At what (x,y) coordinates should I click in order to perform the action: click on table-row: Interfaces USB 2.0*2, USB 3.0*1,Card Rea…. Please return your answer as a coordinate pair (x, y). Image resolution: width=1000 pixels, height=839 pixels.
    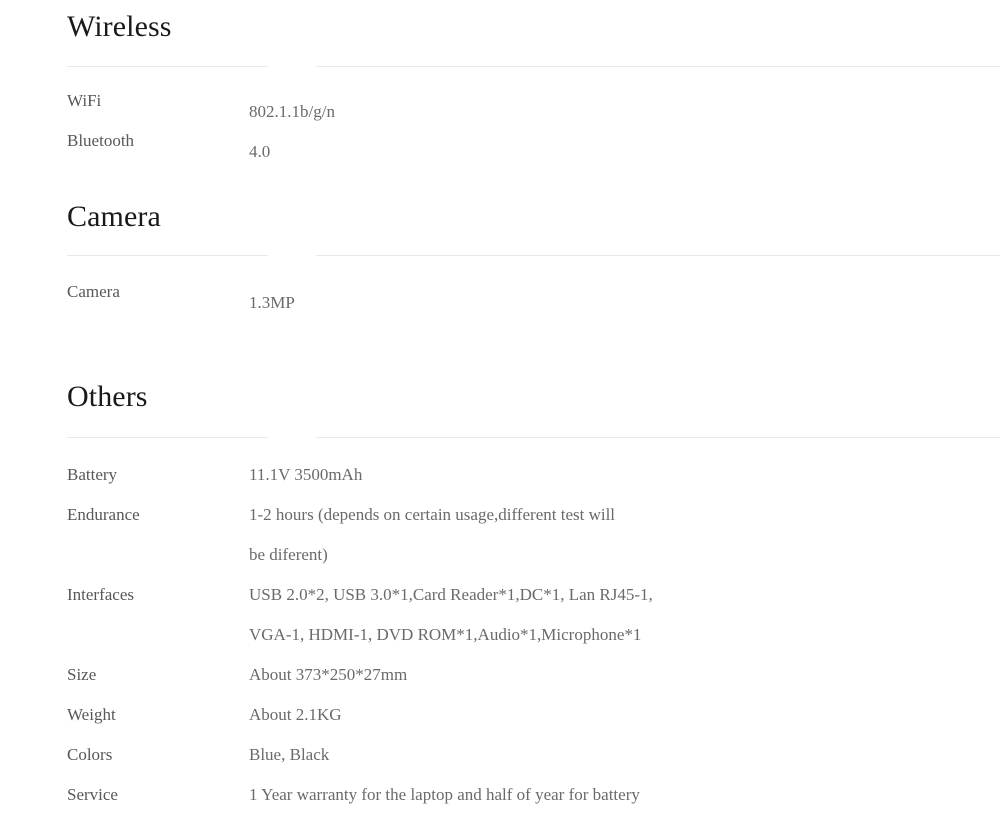
    Looking at the image, I should click on (500, 615).